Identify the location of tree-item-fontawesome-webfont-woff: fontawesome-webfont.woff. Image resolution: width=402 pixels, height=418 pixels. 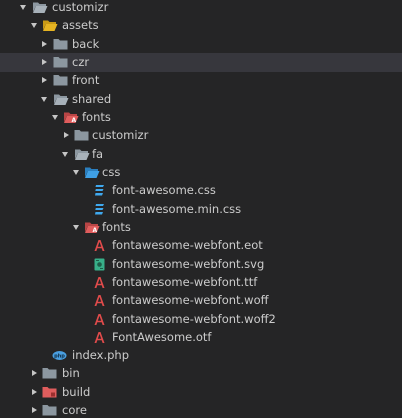
(201, 300).